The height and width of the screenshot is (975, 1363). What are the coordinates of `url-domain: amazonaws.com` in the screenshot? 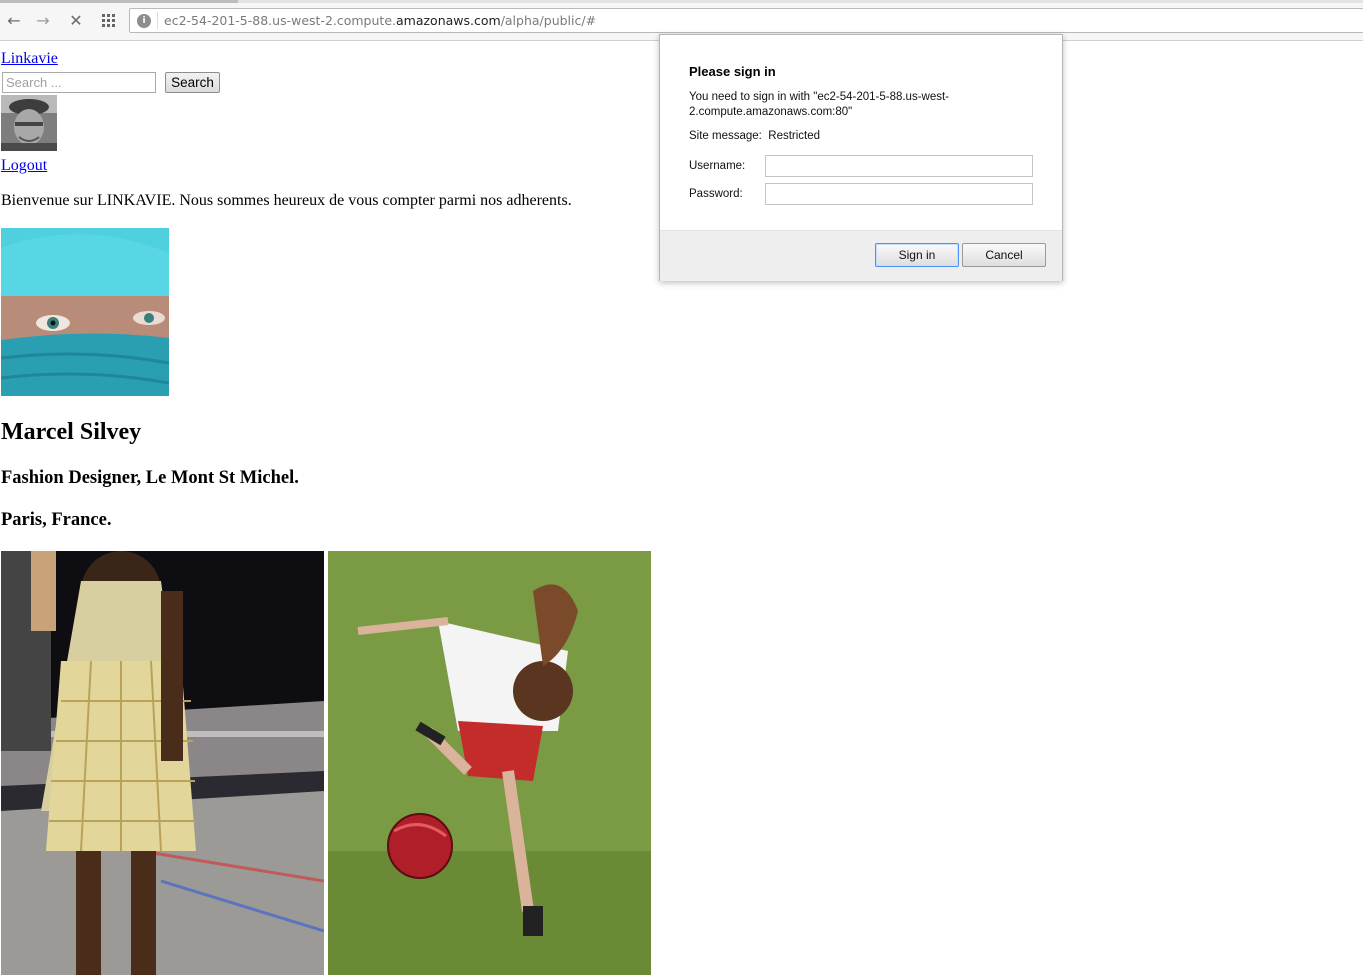 It's located at (448, 20).